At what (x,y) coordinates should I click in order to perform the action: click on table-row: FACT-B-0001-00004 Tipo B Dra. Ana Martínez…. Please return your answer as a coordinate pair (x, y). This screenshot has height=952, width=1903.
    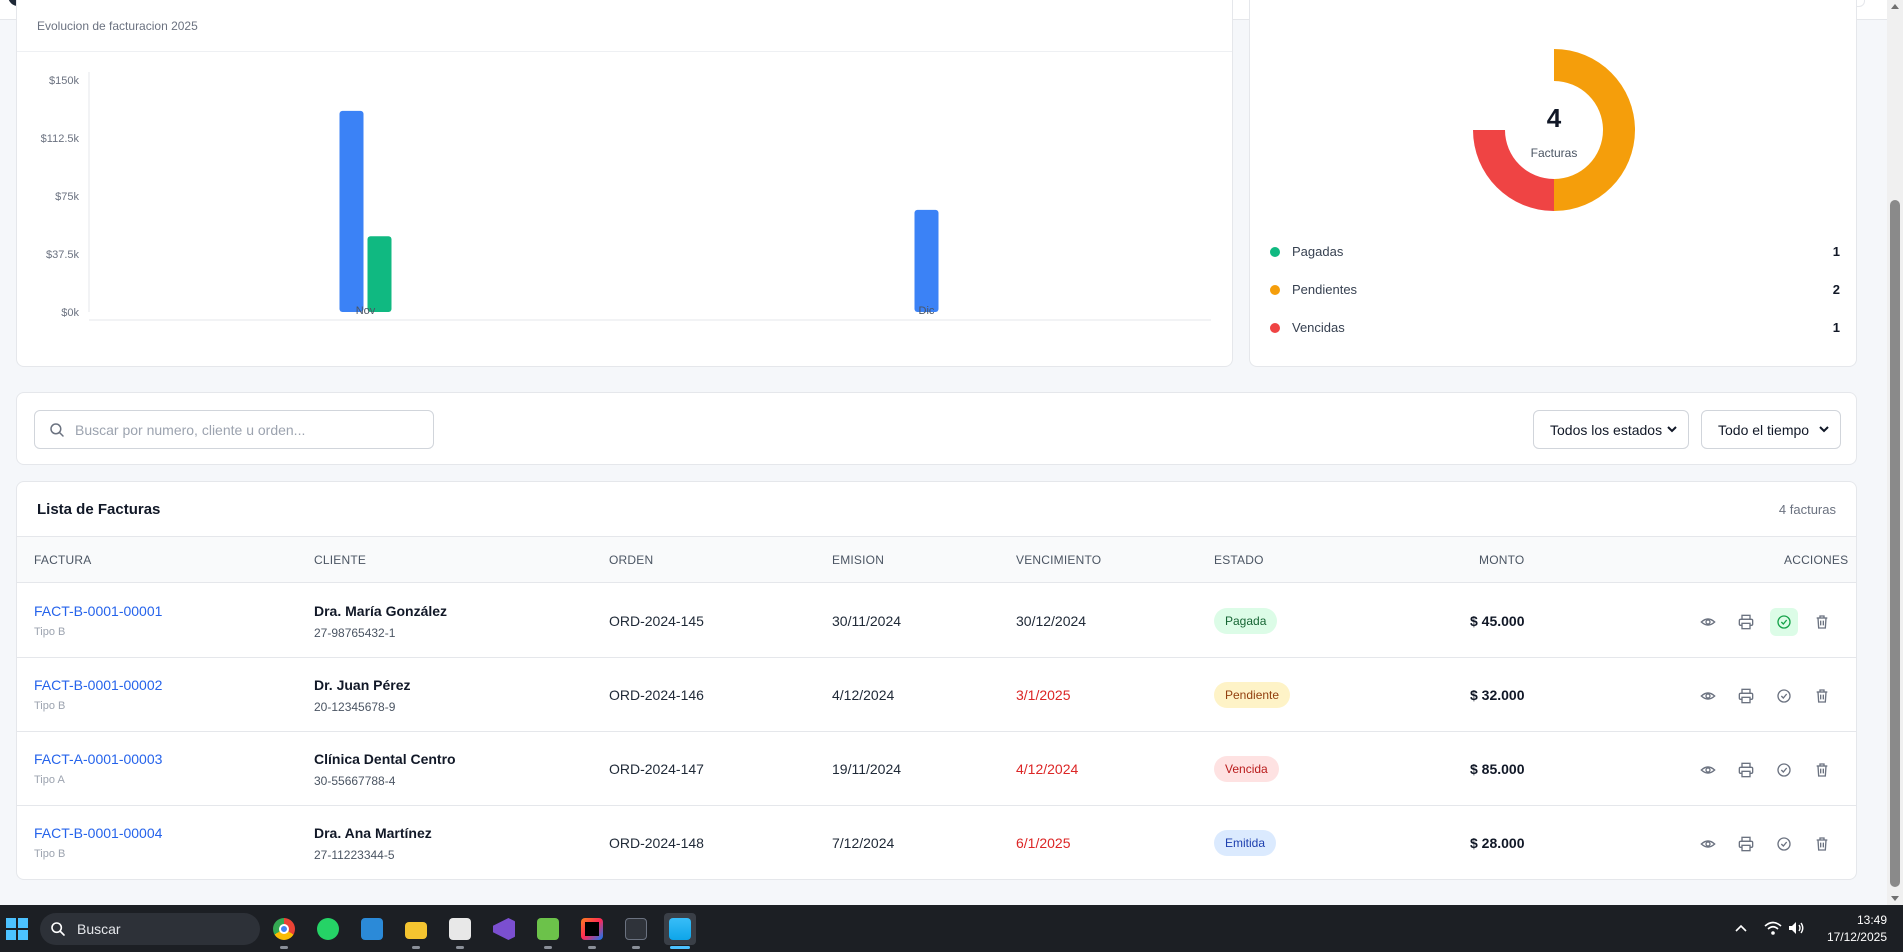
    Looking at the image, I should click on (936, 842).